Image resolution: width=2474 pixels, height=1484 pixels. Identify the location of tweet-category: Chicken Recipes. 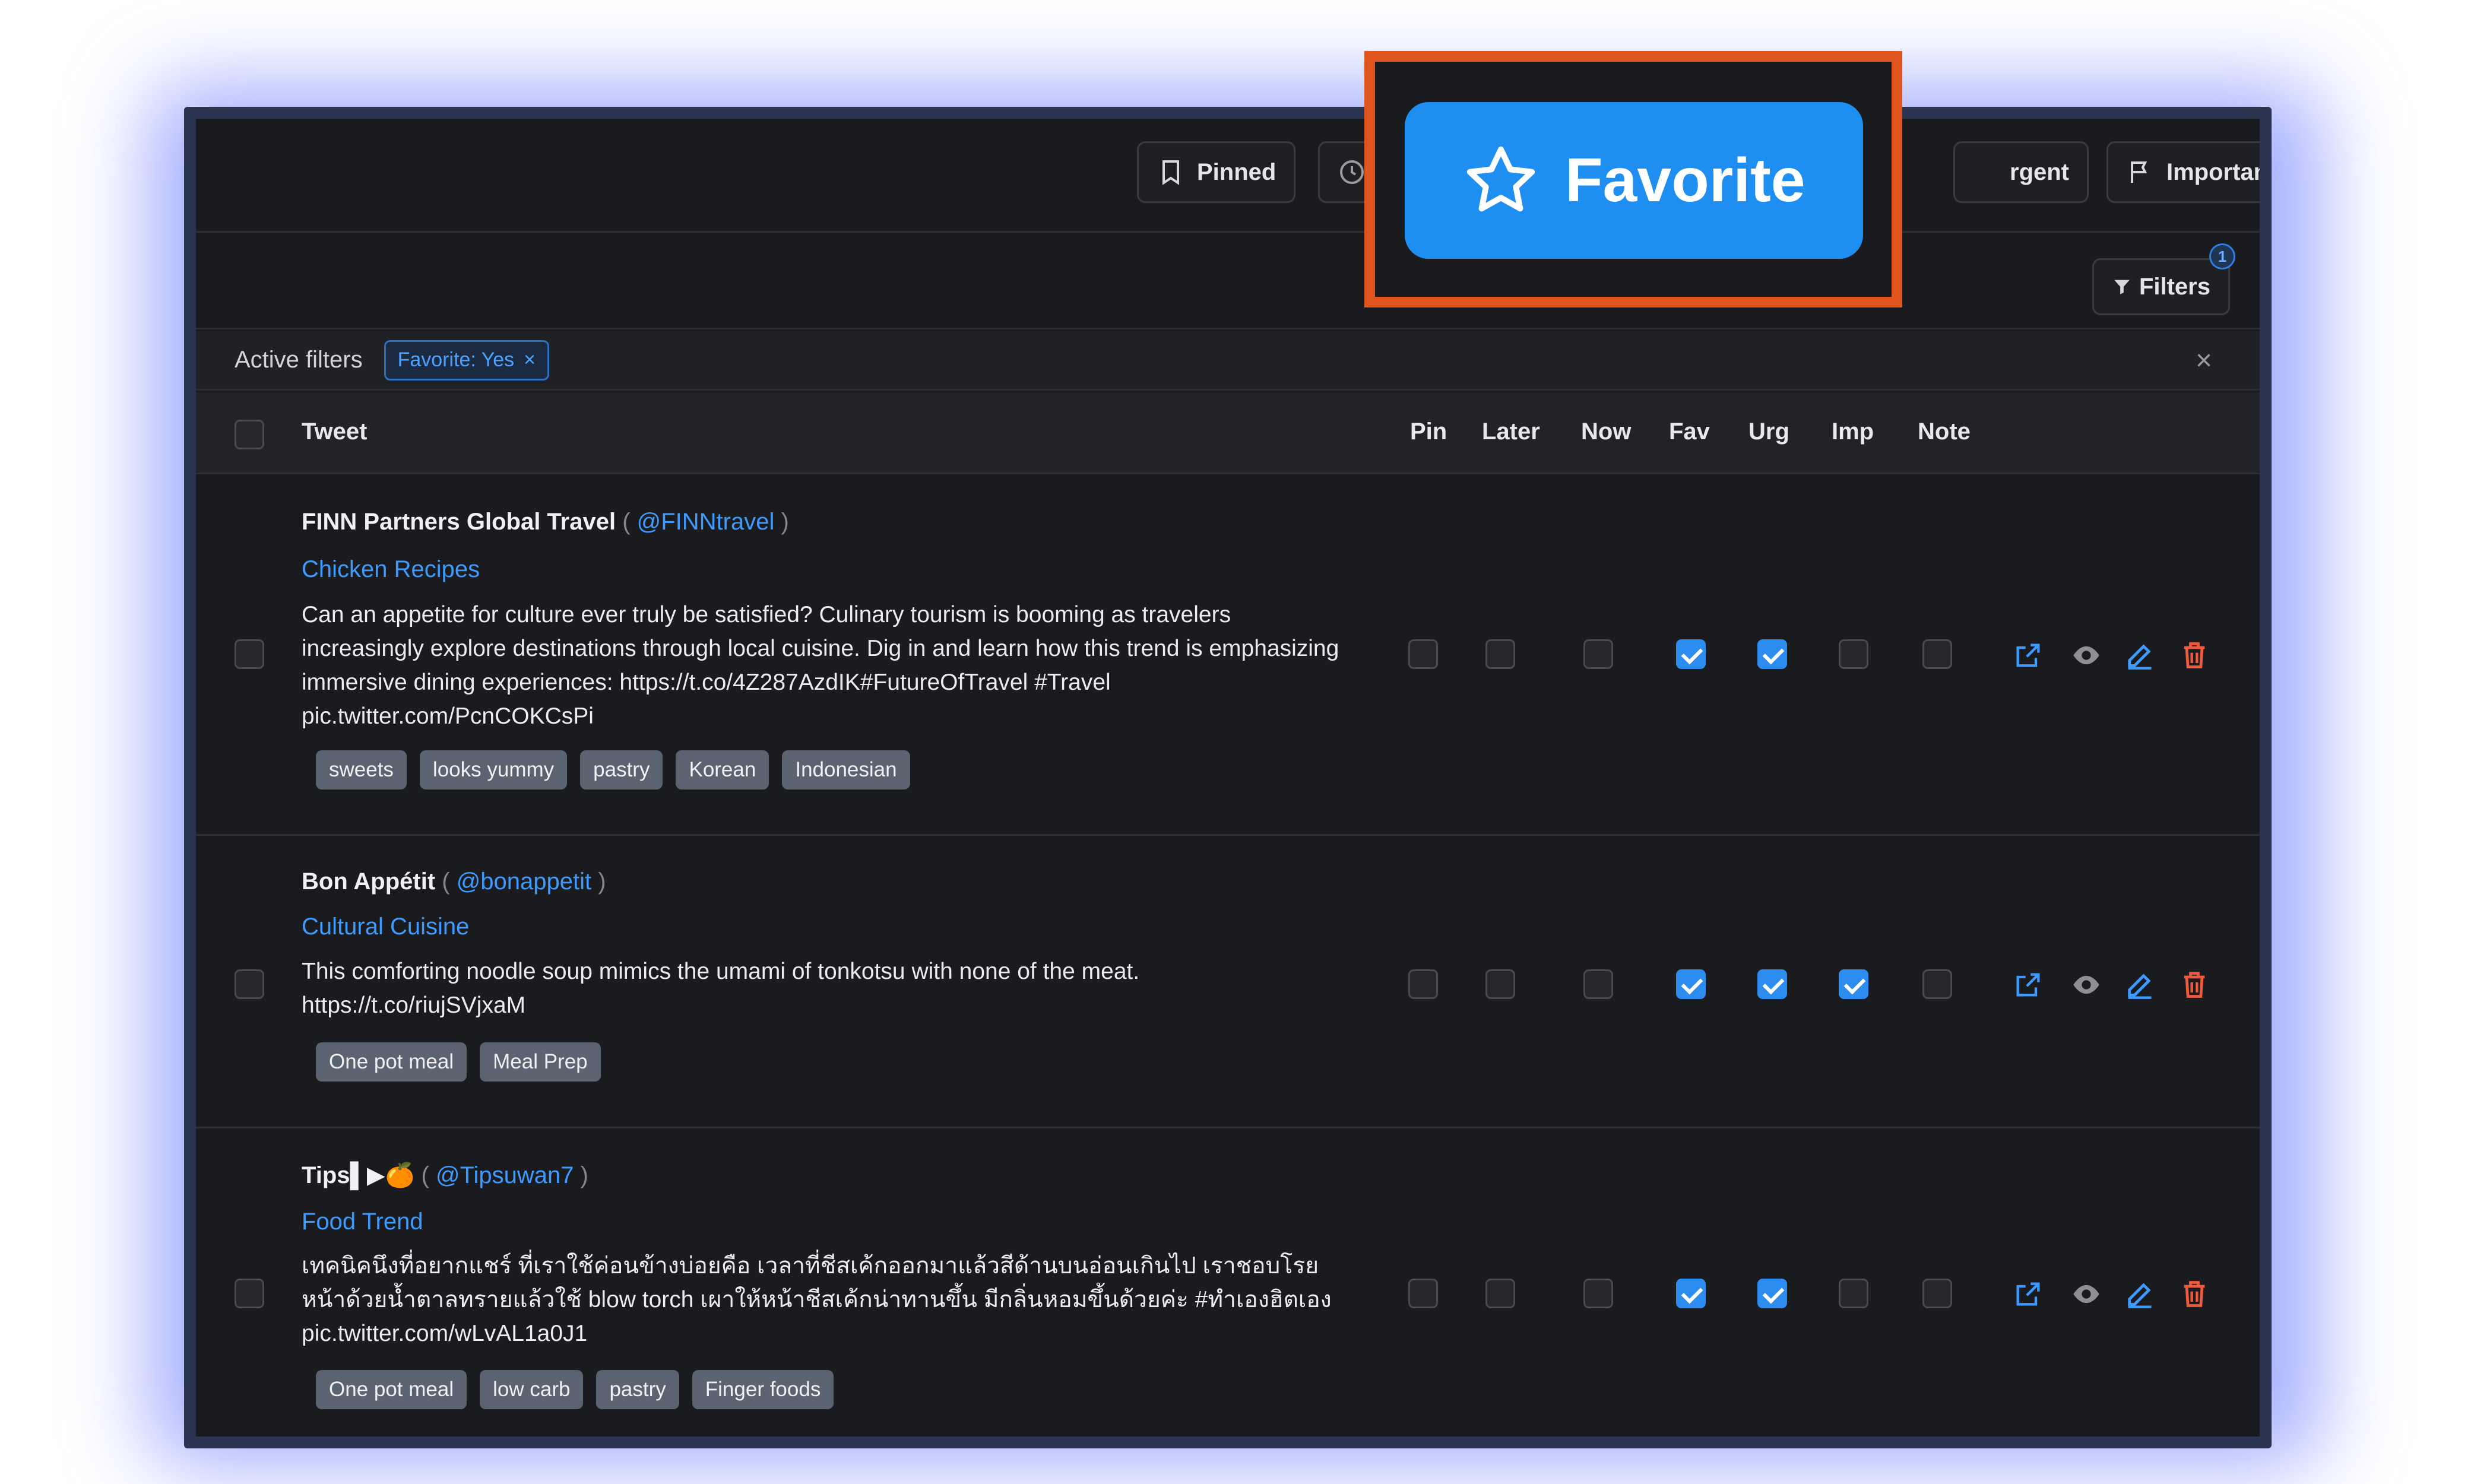
(391, 569).